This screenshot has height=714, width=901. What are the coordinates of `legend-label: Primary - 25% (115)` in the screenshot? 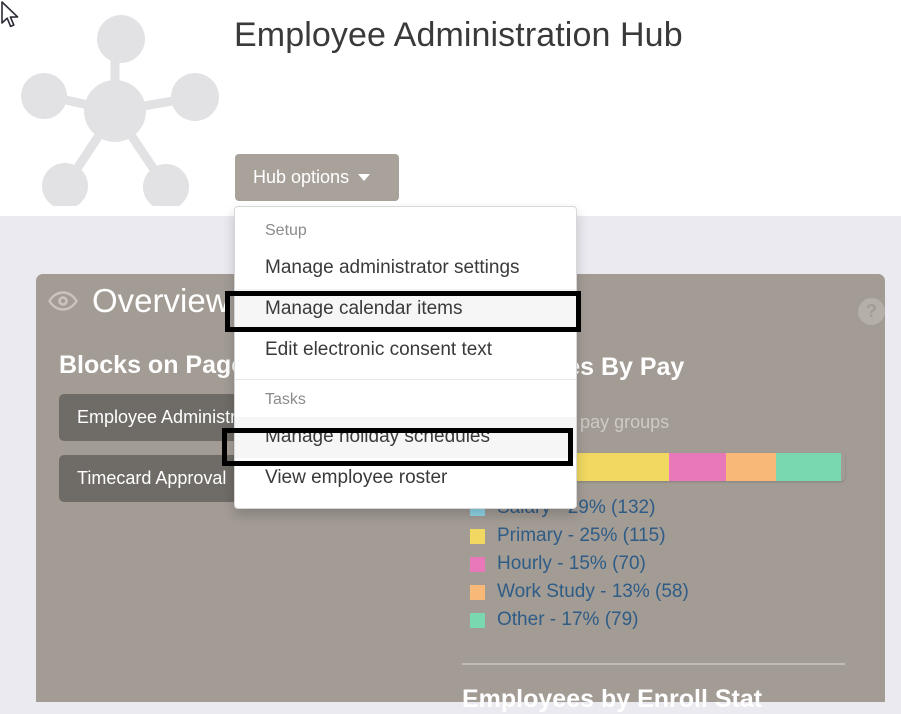 It's located at (581, 535).